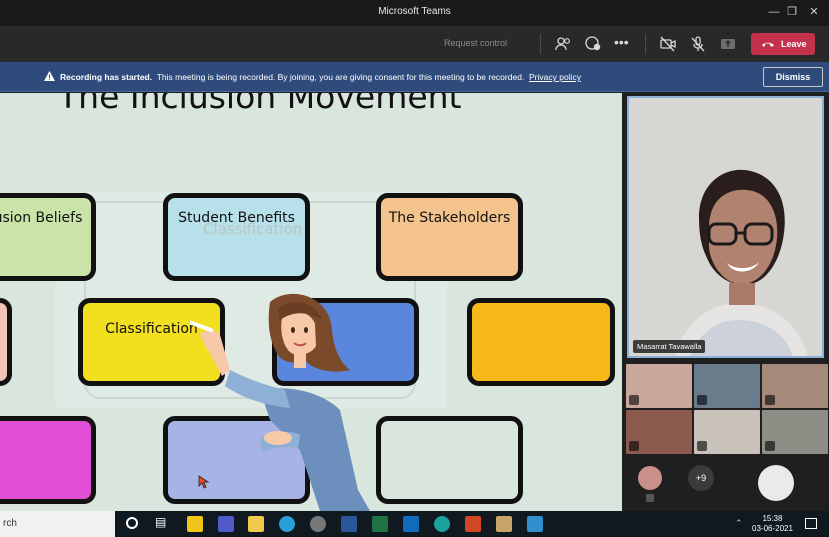 The height and width of the screenshot is (537, 829). Describe the element at coordinates (504, 524) in the screenshot. I see `paint-icon` at that location.